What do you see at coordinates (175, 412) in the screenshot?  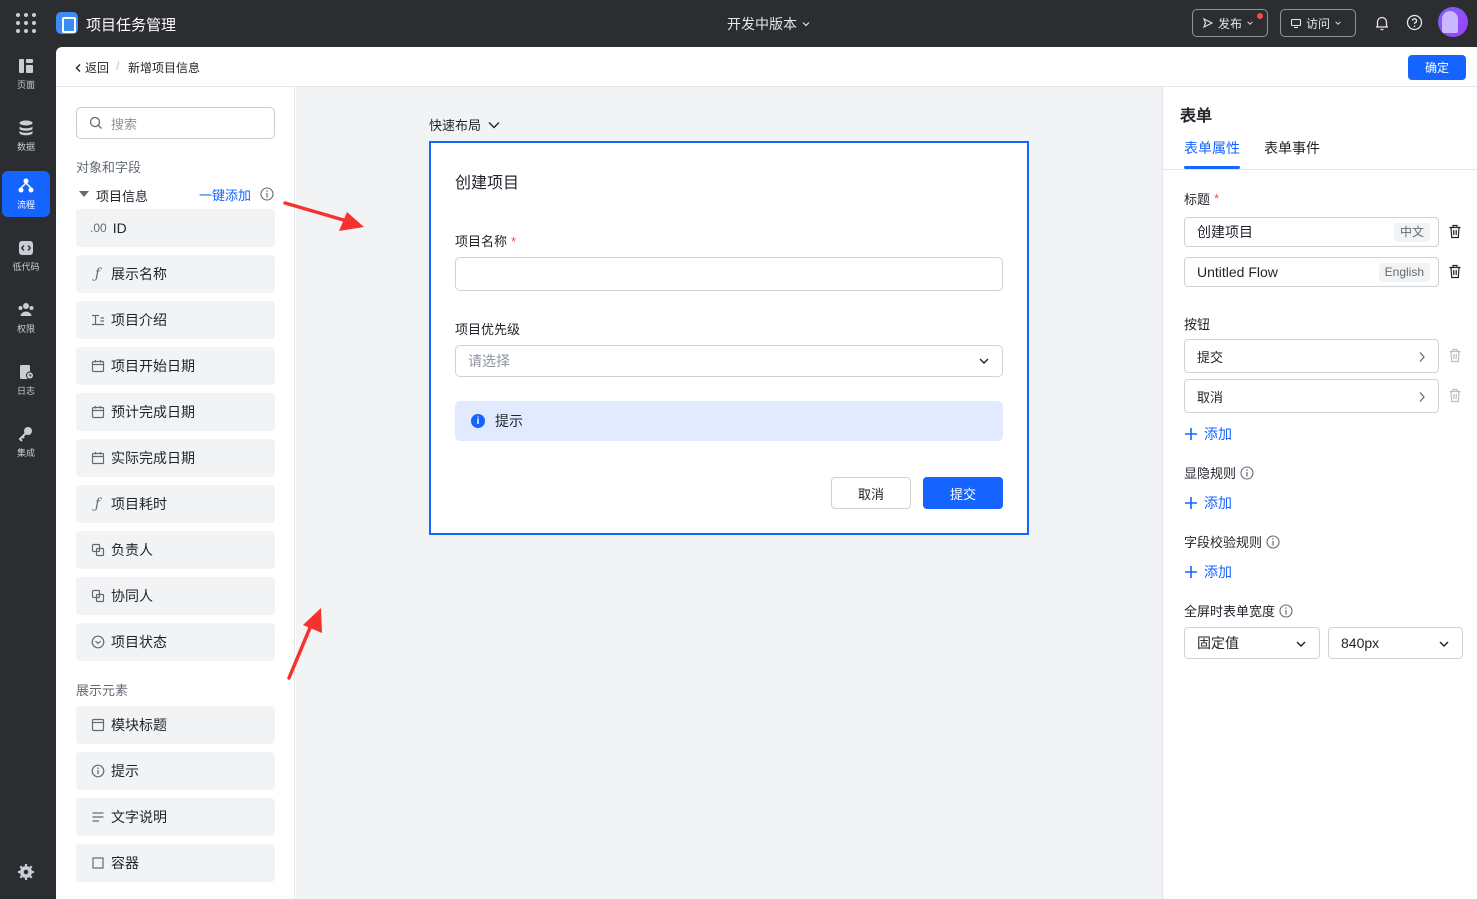 I see `field-item-planned-date: 预计完成日期` at bounding box center [175, 412].